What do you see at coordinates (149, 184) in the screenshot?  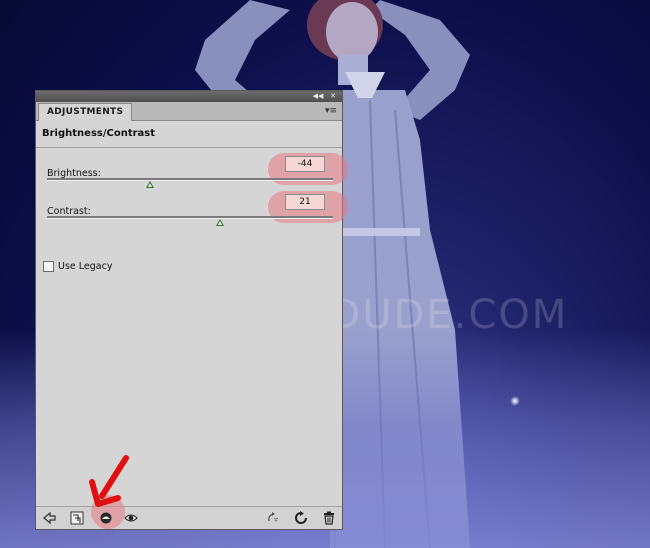 I see `brightness-slider-thumb` at bounding box center [149, 184].